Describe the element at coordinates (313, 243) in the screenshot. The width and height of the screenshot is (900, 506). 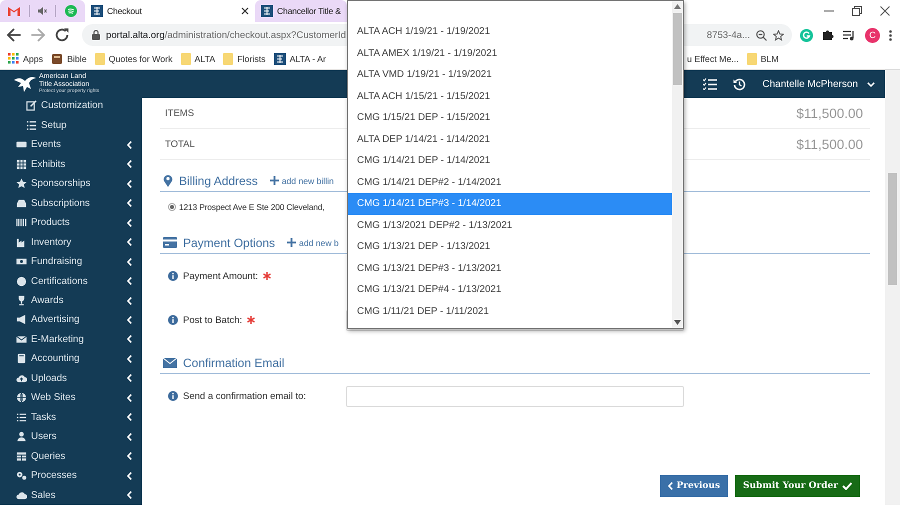
I see `add-link: add new b` at that location.